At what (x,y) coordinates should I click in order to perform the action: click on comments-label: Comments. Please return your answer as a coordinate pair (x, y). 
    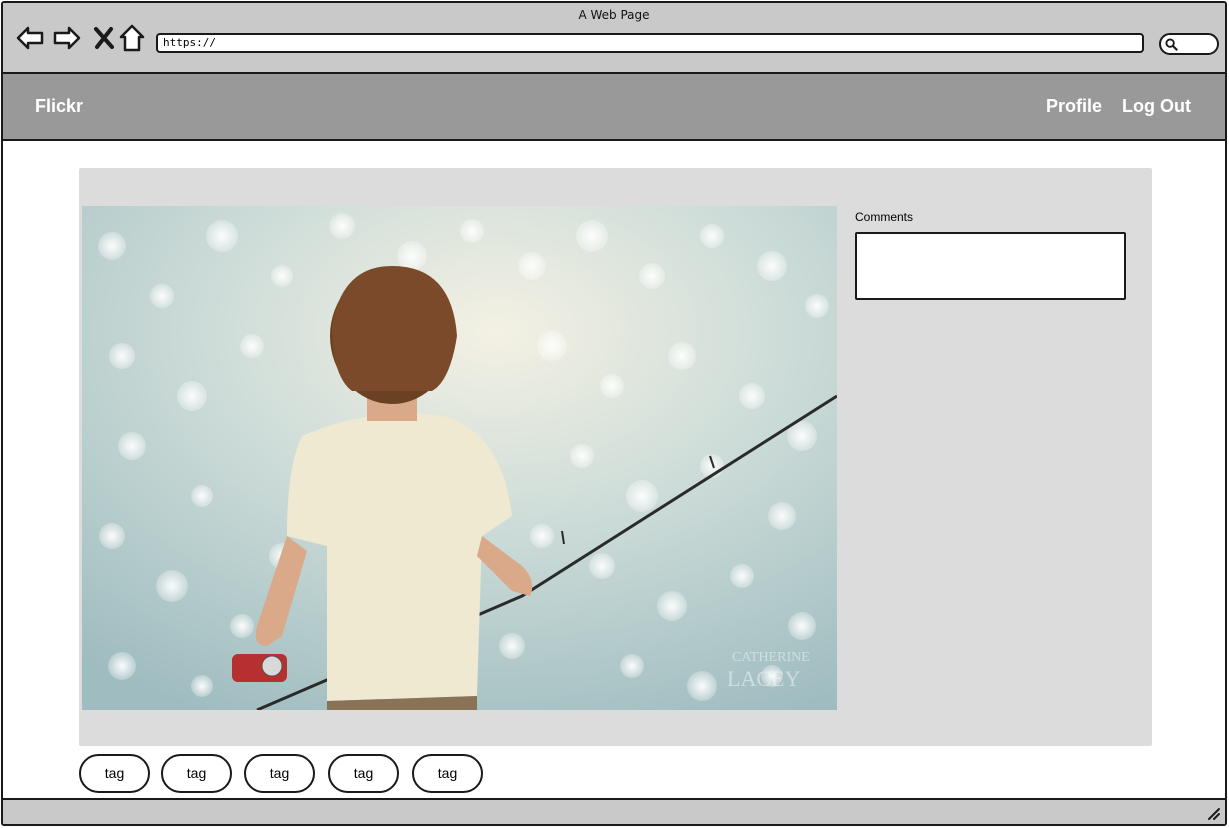
    Looking at the image, I should click on (884, 217).